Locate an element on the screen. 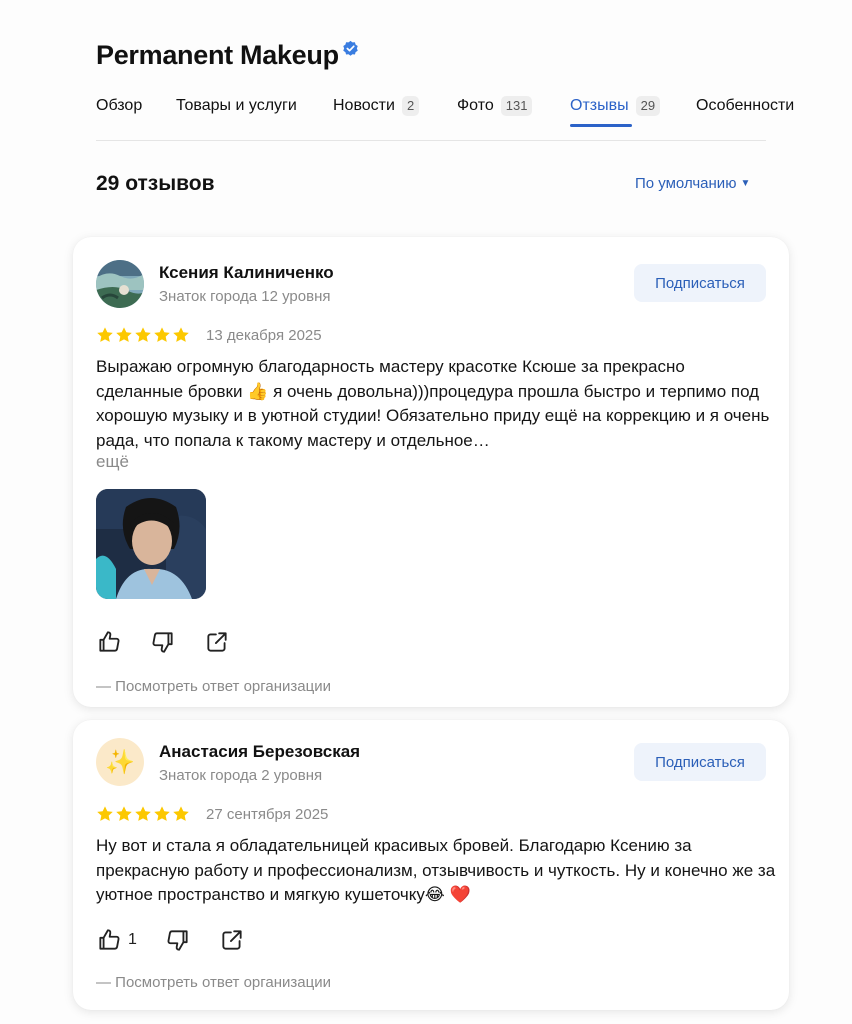  like-button is located at coordinates (109, 642).